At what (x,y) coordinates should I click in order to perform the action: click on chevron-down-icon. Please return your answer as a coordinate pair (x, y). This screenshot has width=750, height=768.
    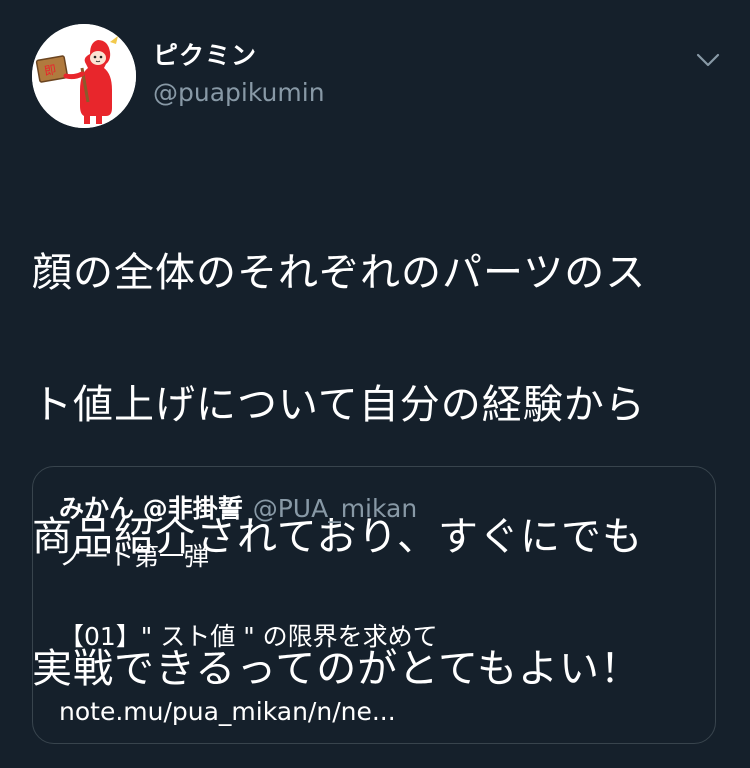
    Looking at the image, I should click on (708, 60).